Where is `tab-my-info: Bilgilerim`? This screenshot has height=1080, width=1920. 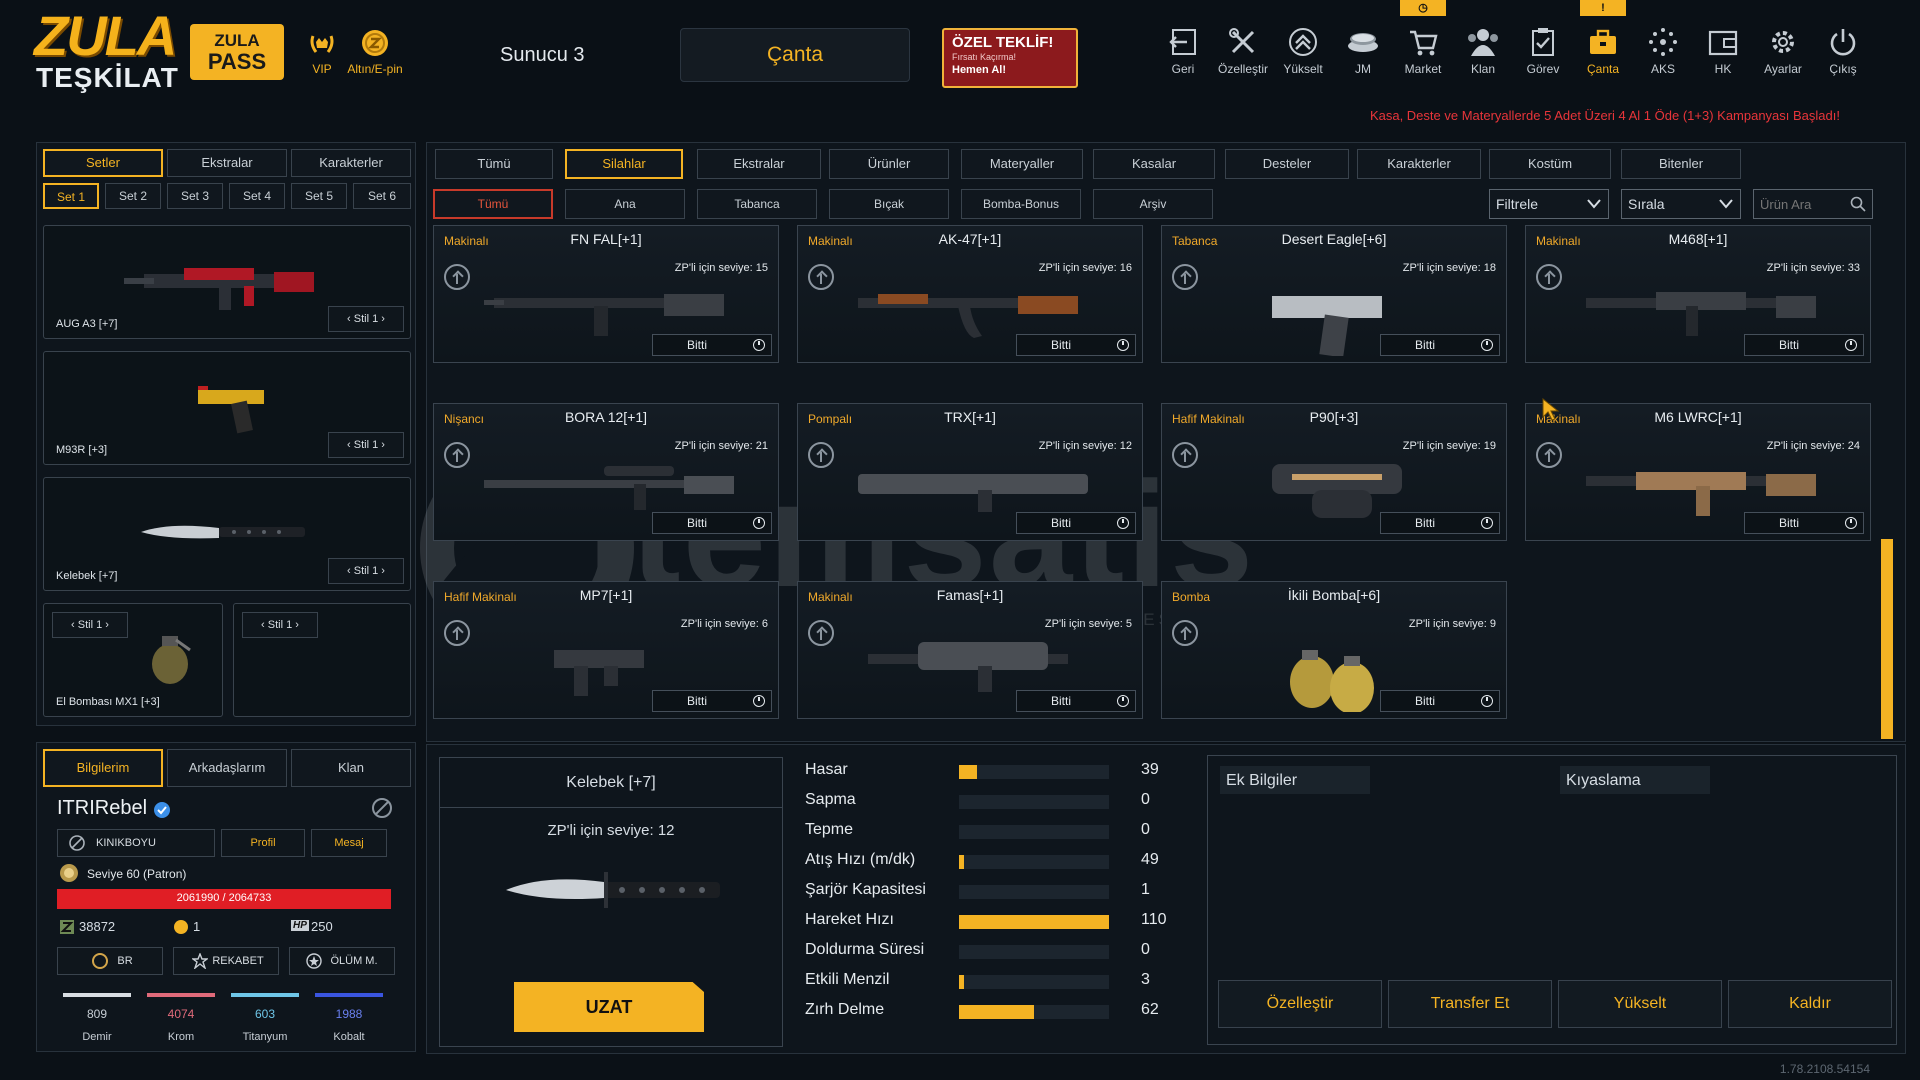 tab-my-info: Bilgilerim is located at coordinates (103, 768).